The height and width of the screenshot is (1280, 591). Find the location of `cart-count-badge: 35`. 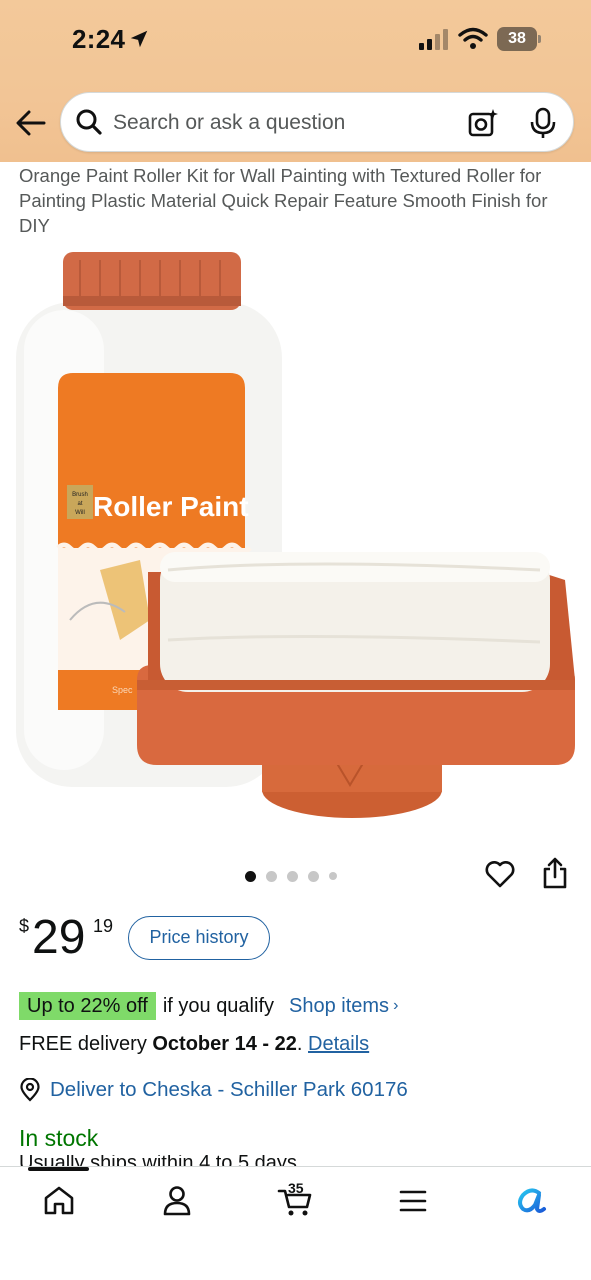

cart-count-badge: 35 is located at coordinates (296, 1188).